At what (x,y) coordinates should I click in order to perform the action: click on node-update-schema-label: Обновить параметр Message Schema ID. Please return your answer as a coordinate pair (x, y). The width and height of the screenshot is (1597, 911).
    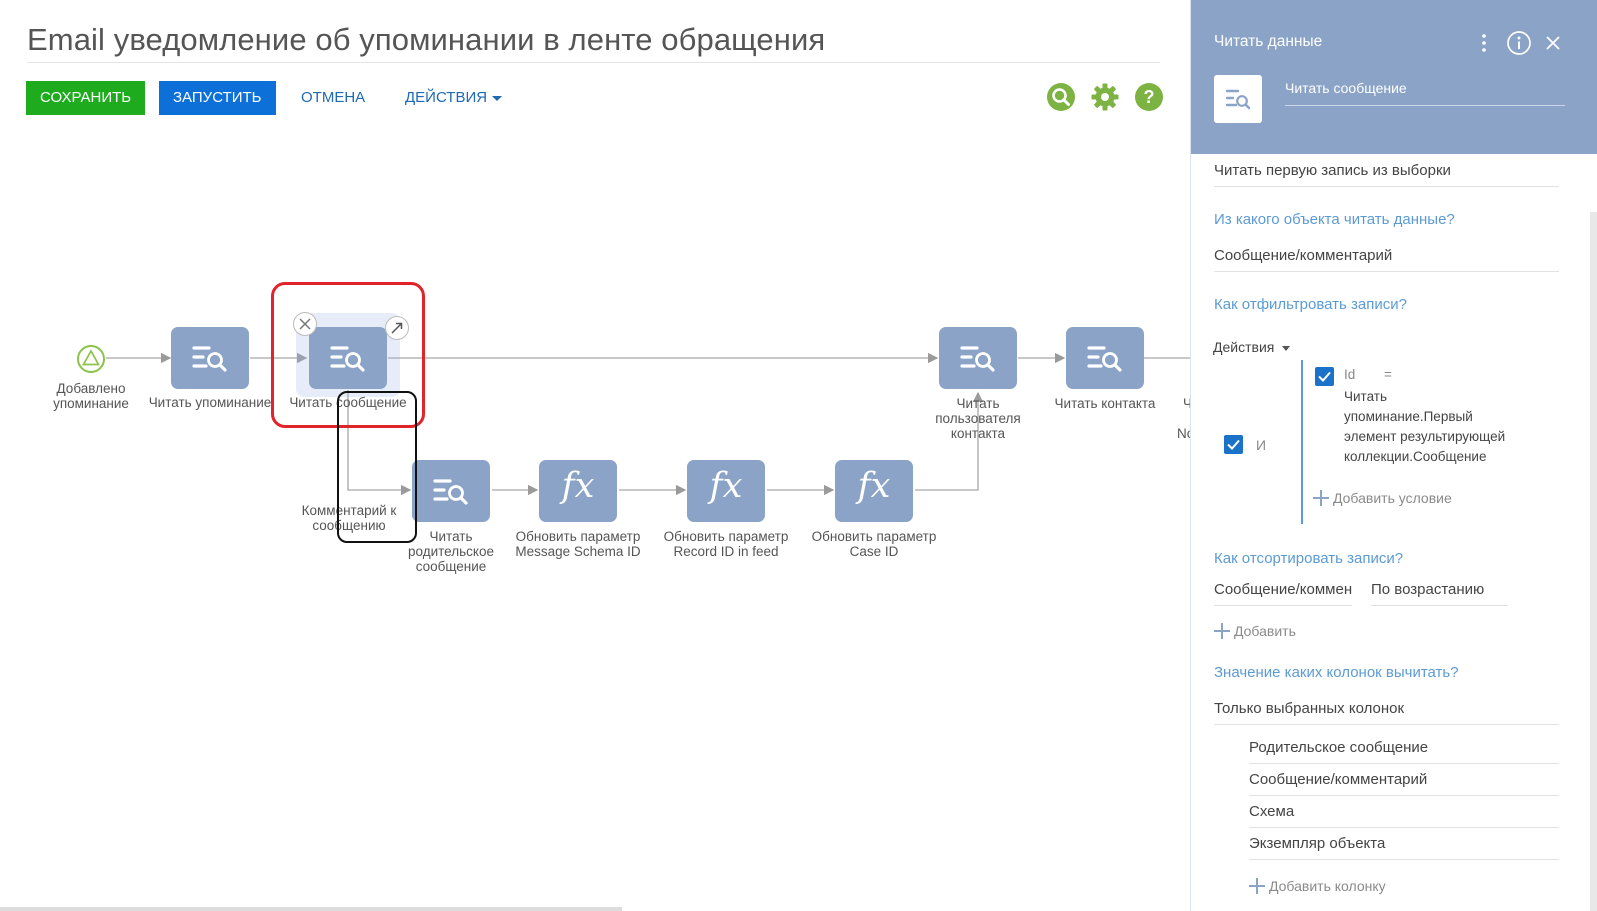
    Looking at the image, I should click on (578, 544).